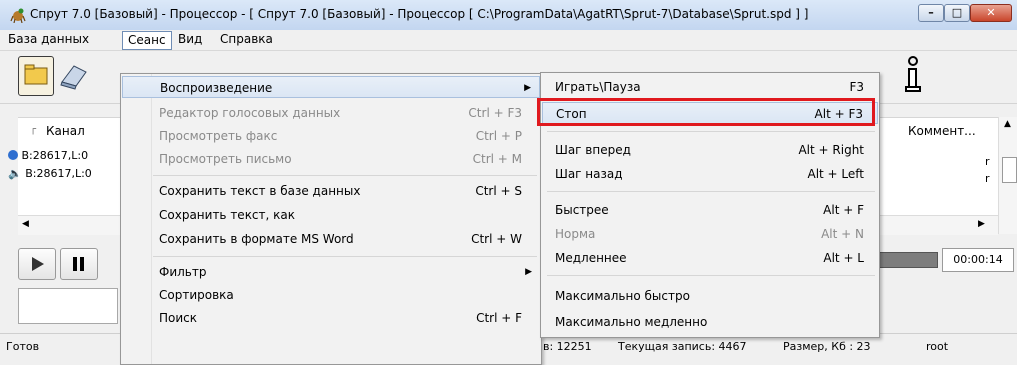 This screenshot has width=1017, height=365. I want to click on close-button: ✕, so click(991, 13).